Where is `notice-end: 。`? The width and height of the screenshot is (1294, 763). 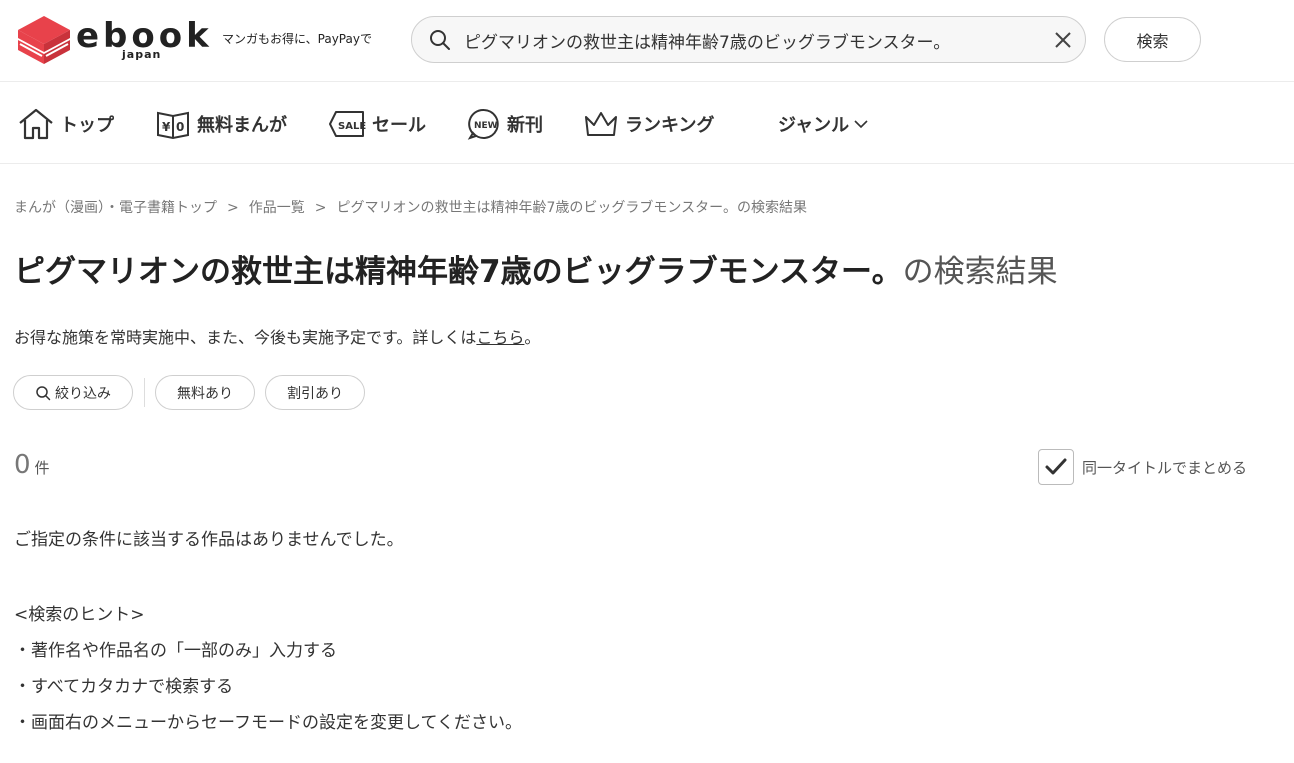 notice-end: 。 is located at coordinates (532, 337).